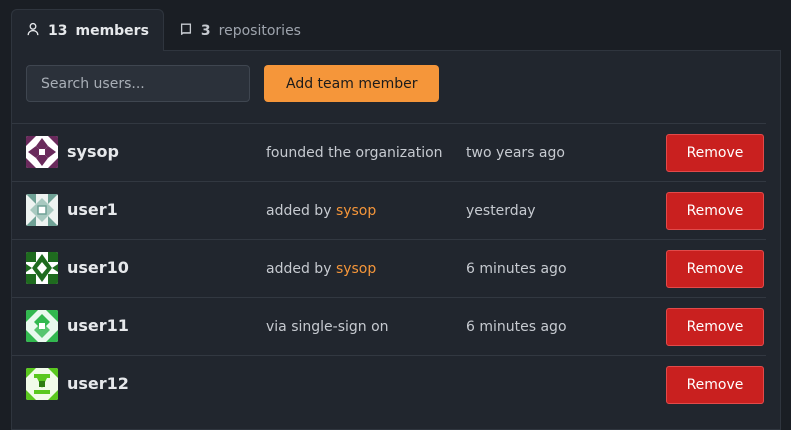 This screenshot has width=791, height=430. What do you see at coordinates (33, 31) in the screenshot?
I see `person-icon` at bounding box center [33, 31].